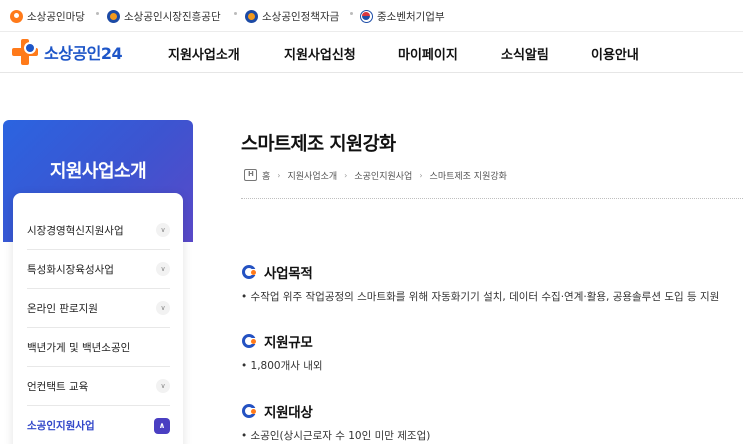 This screenshot has width=743, height=444. I want to click on util-link-mss: 중소벤처기업부, so click(402, 16).